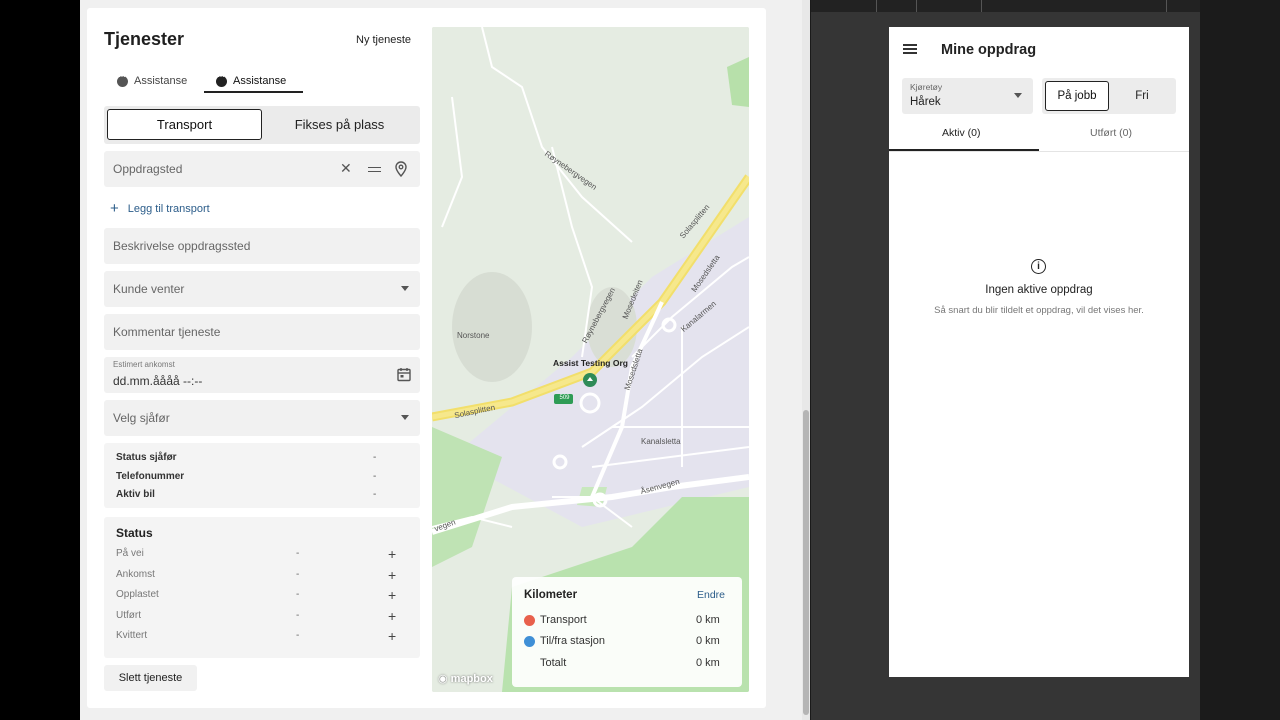  I want to click on empty-state-title: Ingen aktive oppdrag, so click(1039, 290).